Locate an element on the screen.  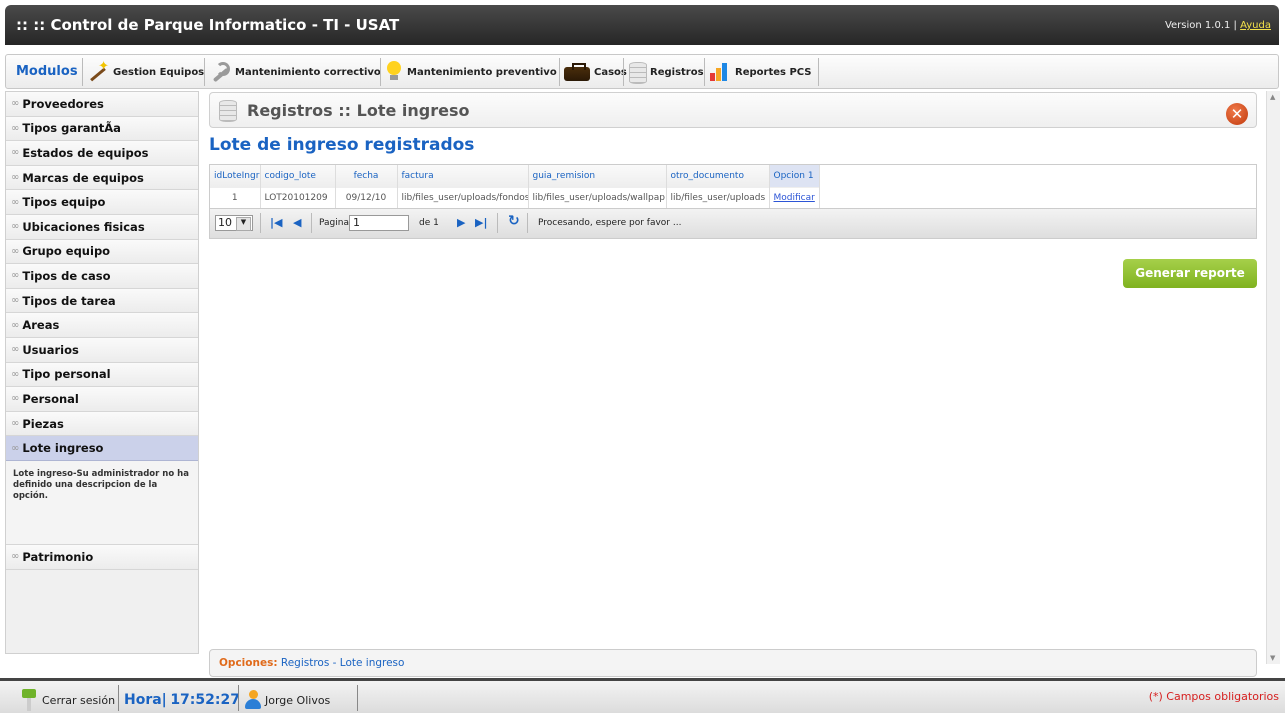
modify-link: Modificar is located at coordinates (794, 198).